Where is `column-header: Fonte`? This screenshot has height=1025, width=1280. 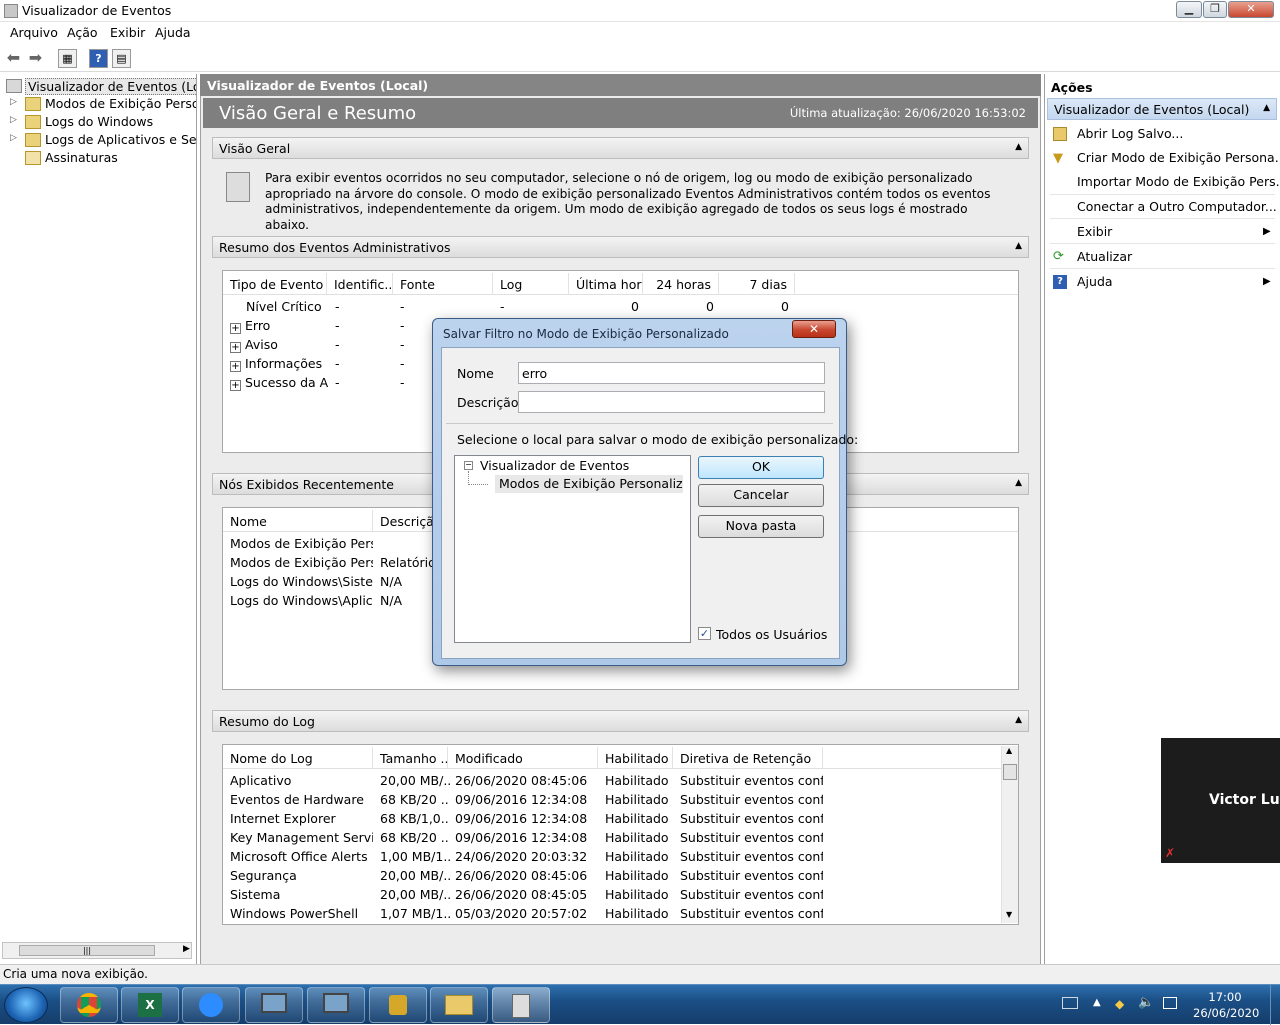 column-header: Fonte is located at coordinates (443, 284).